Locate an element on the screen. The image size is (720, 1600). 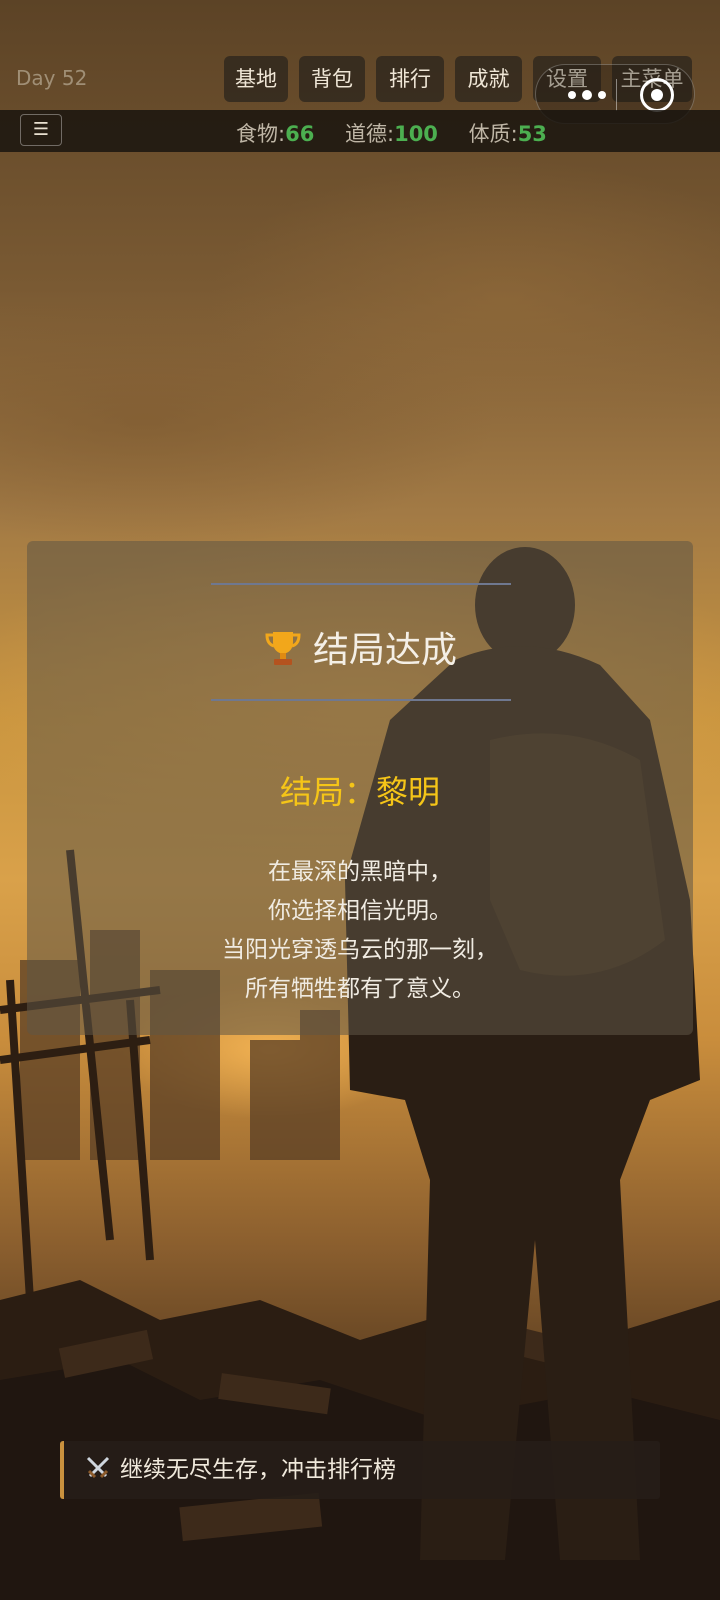
stat-constitution: 体质:53 is located at coordinates (508, 134).